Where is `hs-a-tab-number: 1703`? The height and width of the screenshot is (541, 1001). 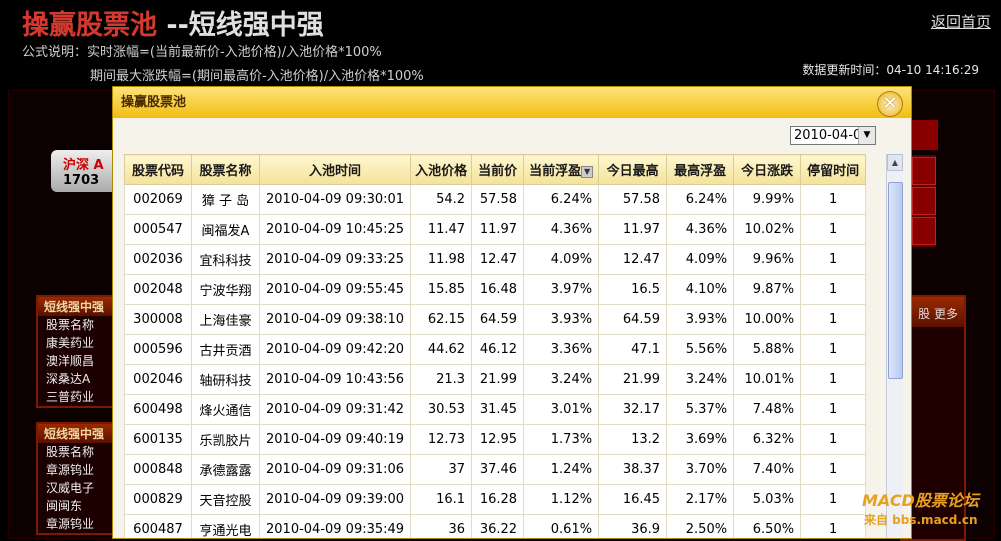
hs-a-tab-number: 1703 is located at coordinates (81, 180).